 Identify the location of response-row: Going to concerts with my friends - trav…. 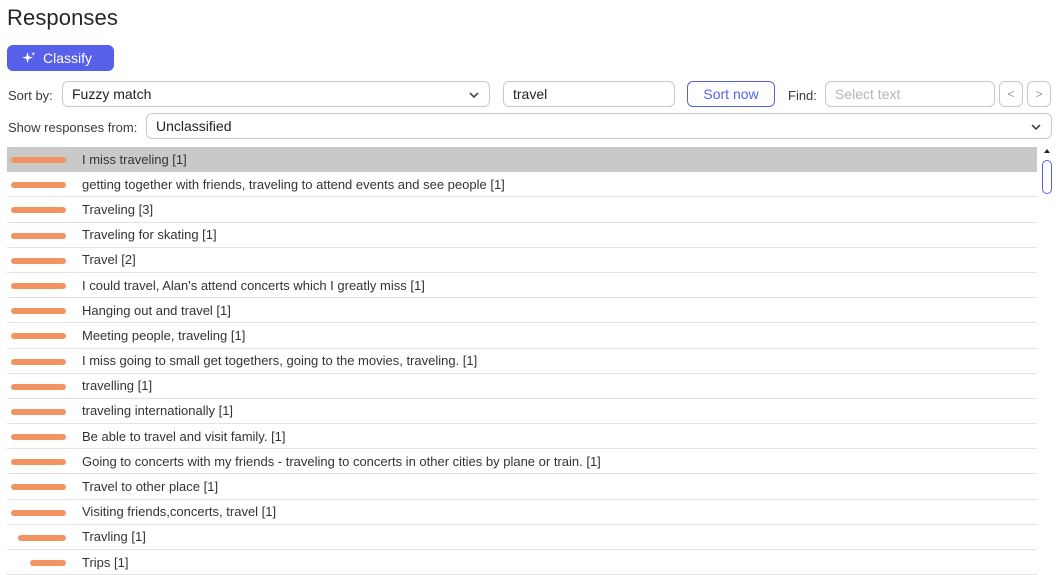
(522, 462).